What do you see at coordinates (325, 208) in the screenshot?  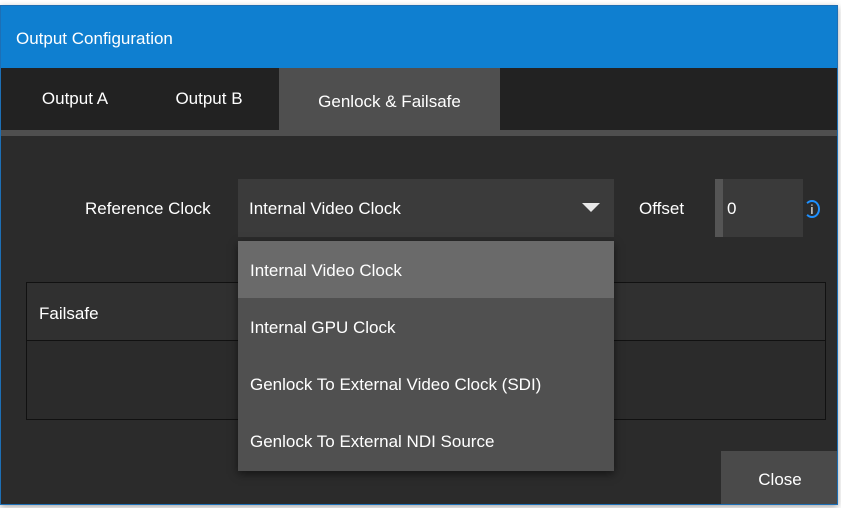 I see `reference-clock-value: Internal Video Clock` at bounding box center [325, 208].